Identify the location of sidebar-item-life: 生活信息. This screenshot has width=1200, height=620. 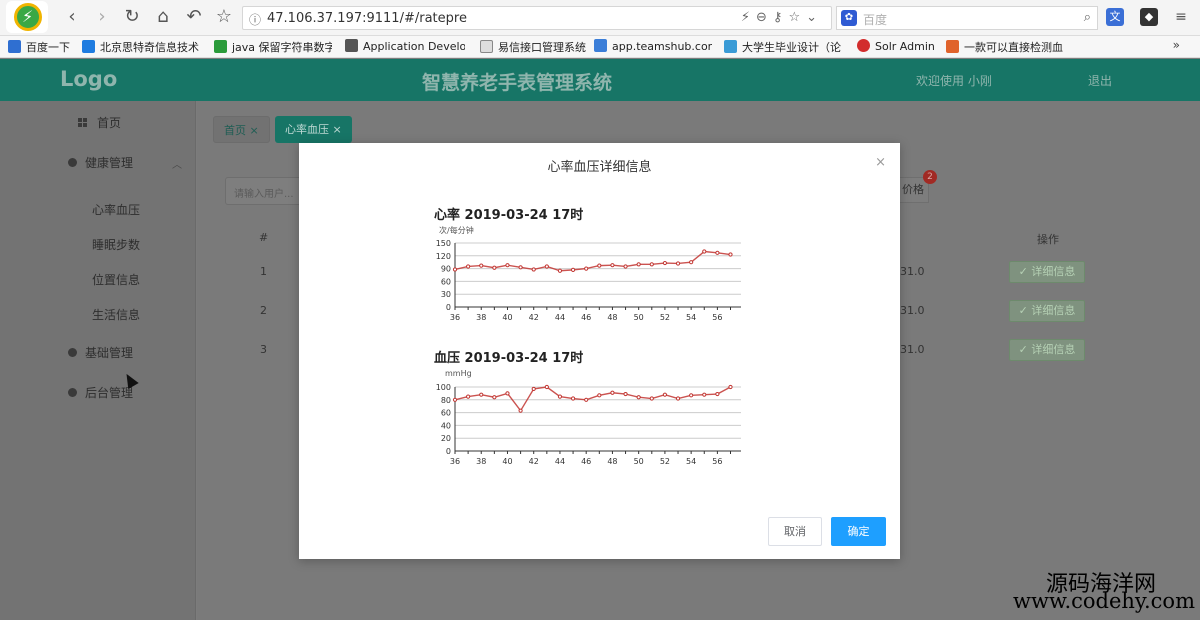
(116, 314).